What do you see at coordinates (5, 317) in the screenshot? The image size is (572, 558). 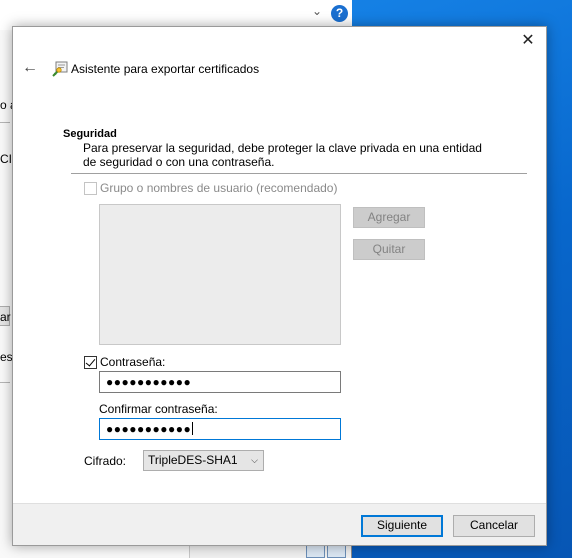 I see `background-text-fragment: ar` at bounding box center [5, 317].